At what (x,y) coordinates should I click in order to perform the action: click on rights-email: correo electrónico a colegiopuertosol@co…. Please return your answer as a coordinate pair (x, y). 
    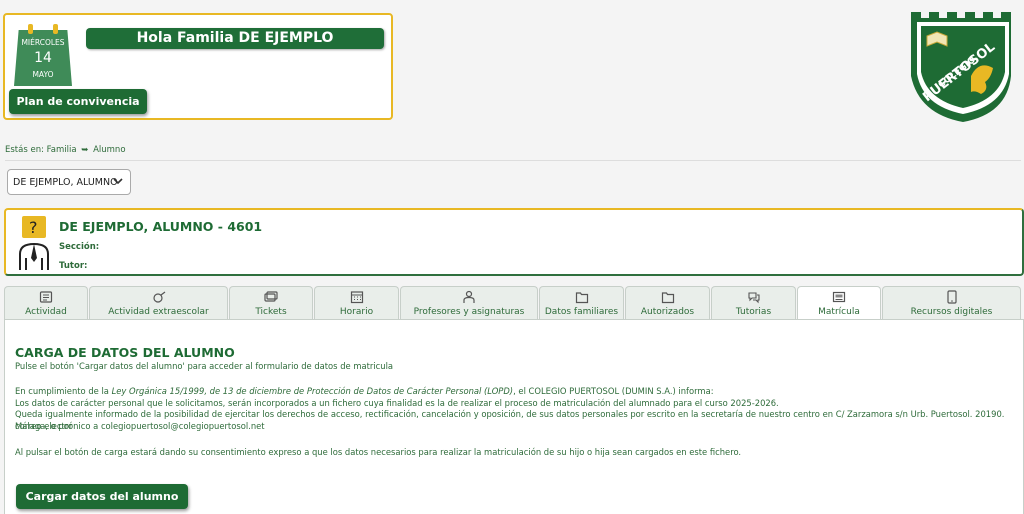
    Looking at the image, I should click on (140, 425).